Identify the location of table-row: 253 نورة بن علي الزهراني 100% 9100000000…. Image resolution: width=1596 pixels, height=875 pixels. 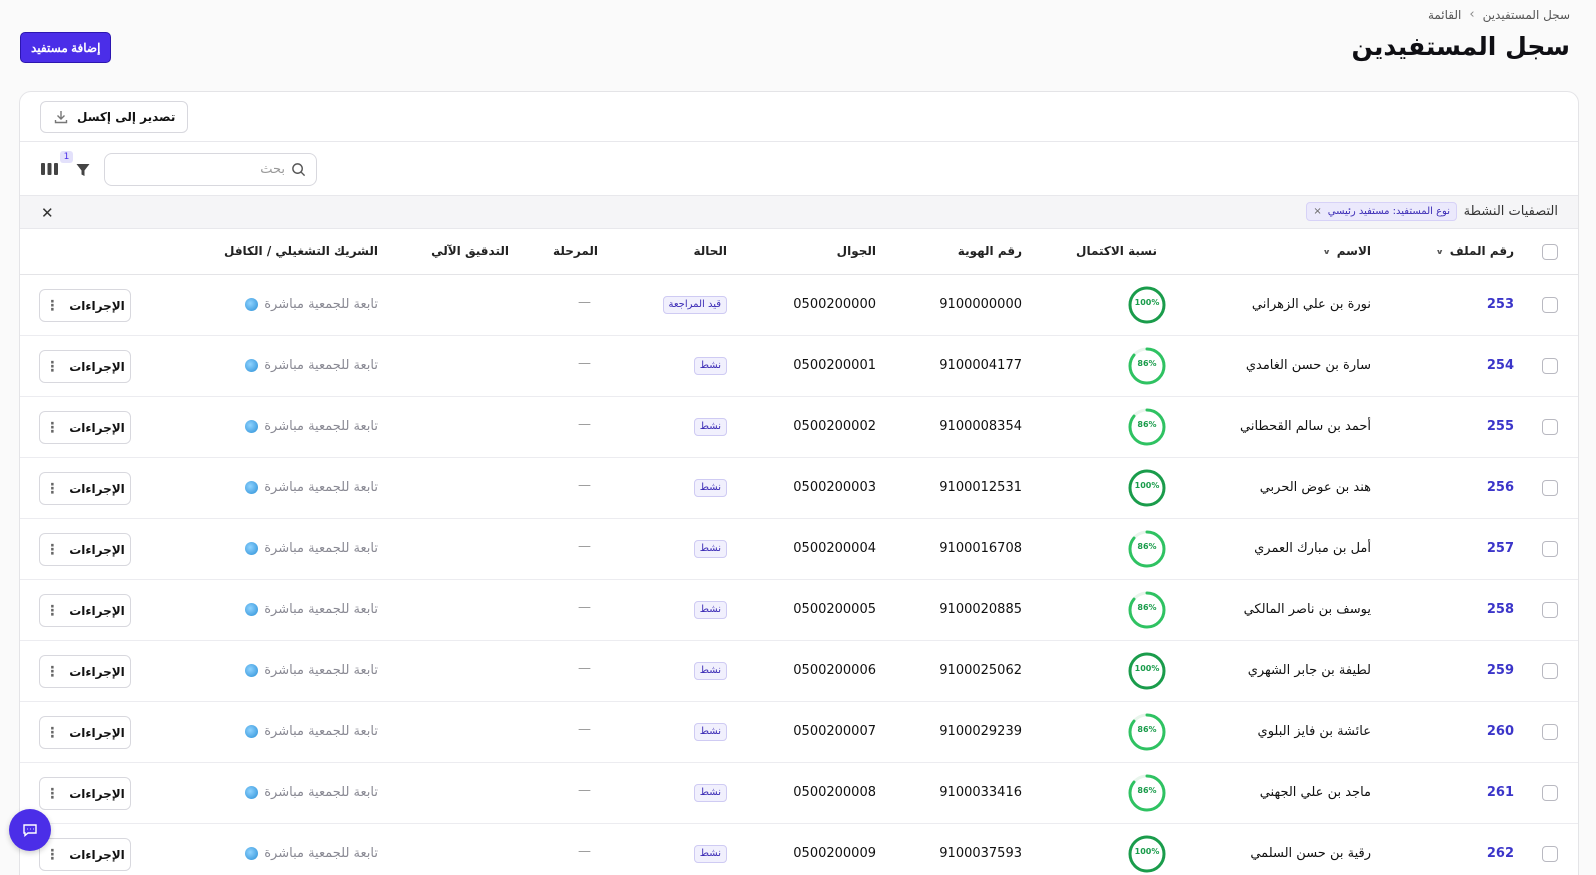
(799, 305).